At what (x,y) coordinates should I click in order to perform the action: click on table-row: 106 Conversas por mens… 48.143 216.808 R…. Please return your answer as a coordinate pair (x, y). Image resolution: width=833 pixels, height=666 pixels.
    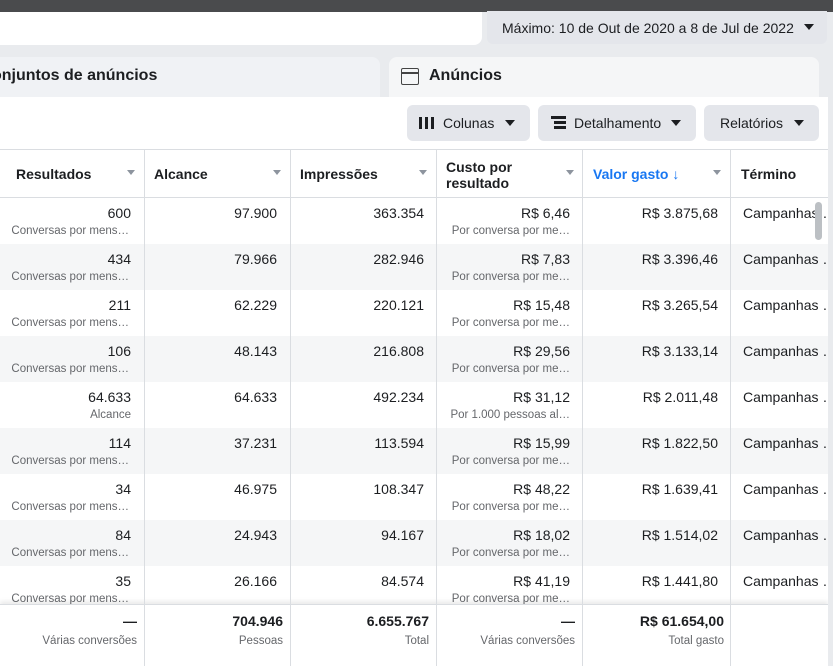
    Looking at the image, I should click on (414, 359).